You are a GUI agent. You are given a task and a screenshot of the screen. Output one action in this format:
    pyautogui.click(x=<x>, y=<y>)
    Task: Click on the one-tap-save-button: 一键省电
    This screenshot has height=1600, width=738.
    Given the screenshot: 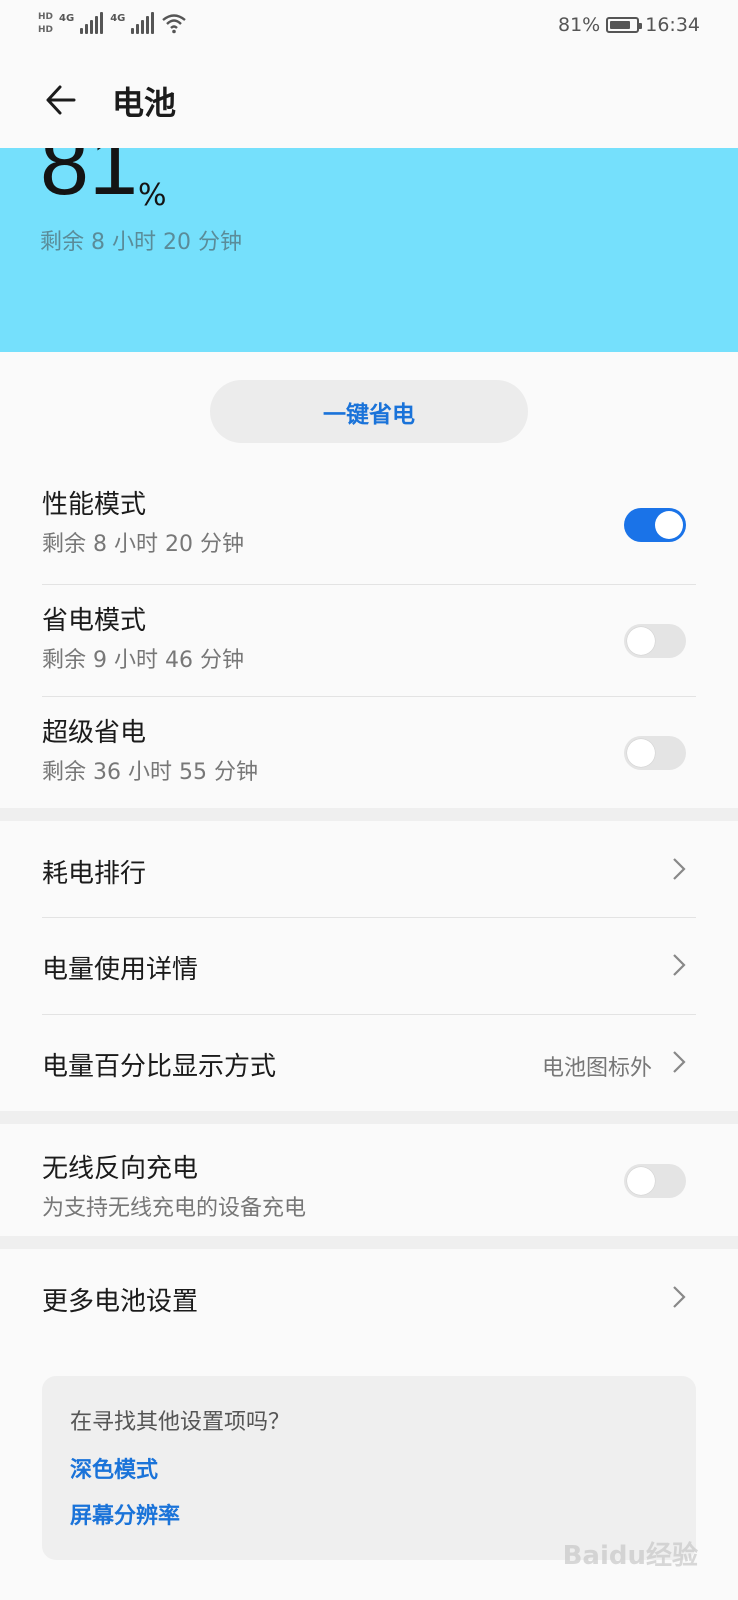 What is the action you would take?
    pyautogui.click(x=369, y=411)
    